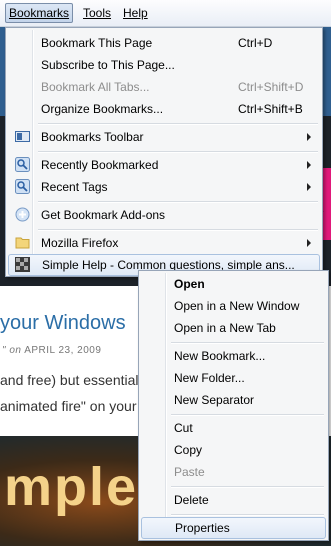 Image resolution: width=331 pixels, height=546 pixels. I want to click on menu-item-mozilla-firefox: Mozilla Firefox, so click(164, 243).